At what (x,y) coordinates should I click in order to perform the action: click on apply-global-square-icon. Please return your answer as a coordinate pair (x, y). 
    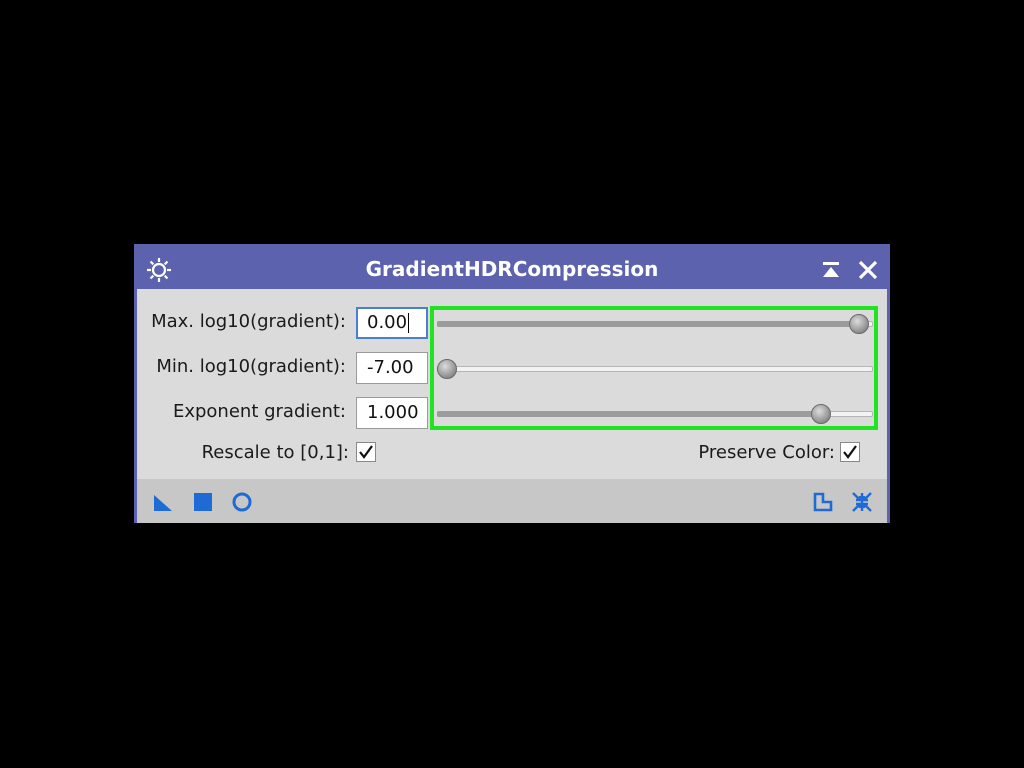
    Looking at the image, I should click on (203, 502).